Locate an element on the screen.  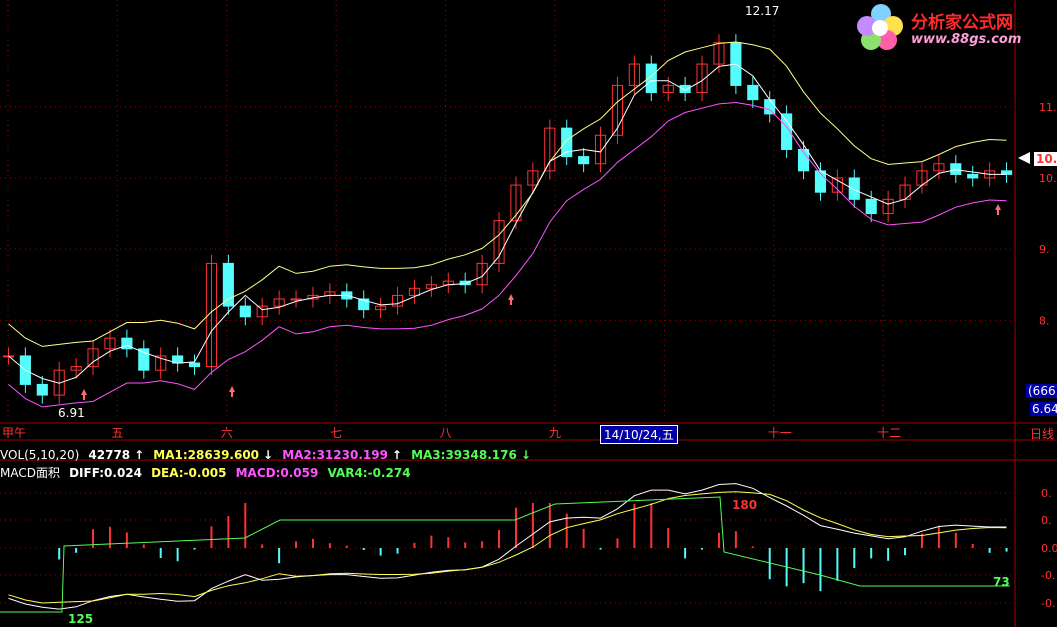
site-logo: 分析家公式网 www.88gs.com is located at coordinates (955, 27).